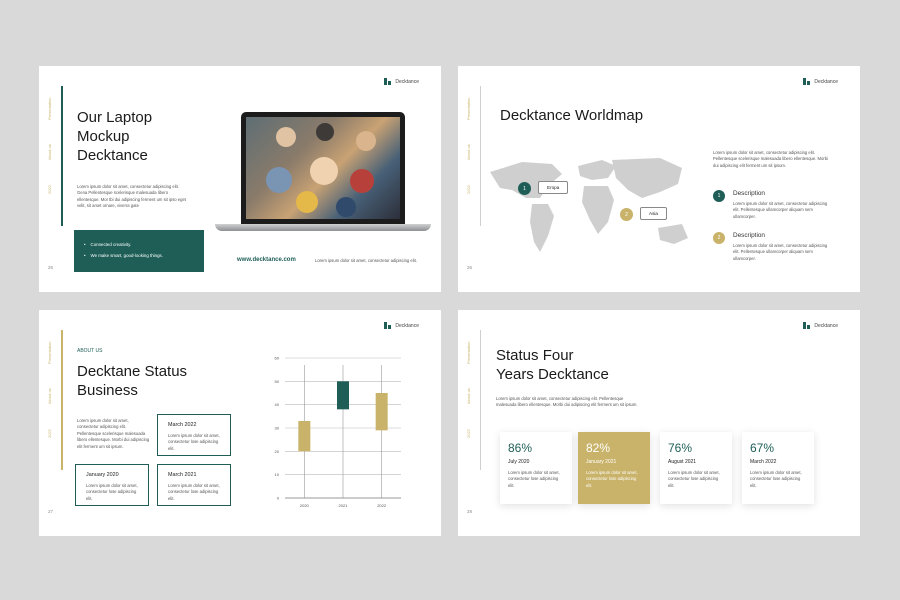  What do you see at coordinates (572, 115) in the screenshot?
I see `slide-title: Decktance Worldmap` at bounding box center [572, 115].